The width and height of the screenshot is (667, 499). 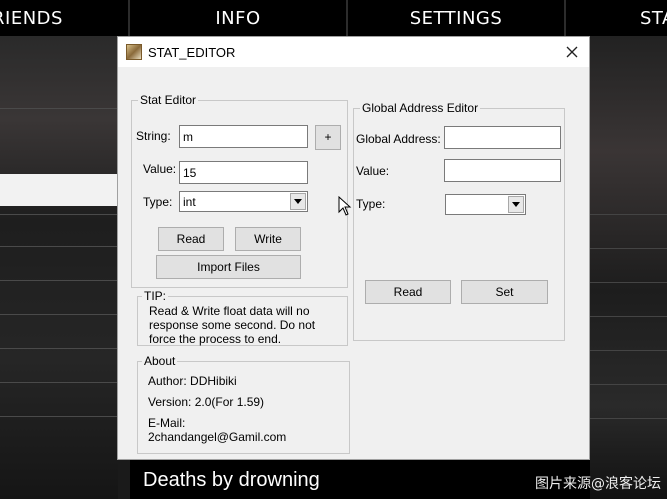 What do you see at coordinates (160, 169) in the screenshot?
I see `value-label: Value:` at bounding box center [160, 169].